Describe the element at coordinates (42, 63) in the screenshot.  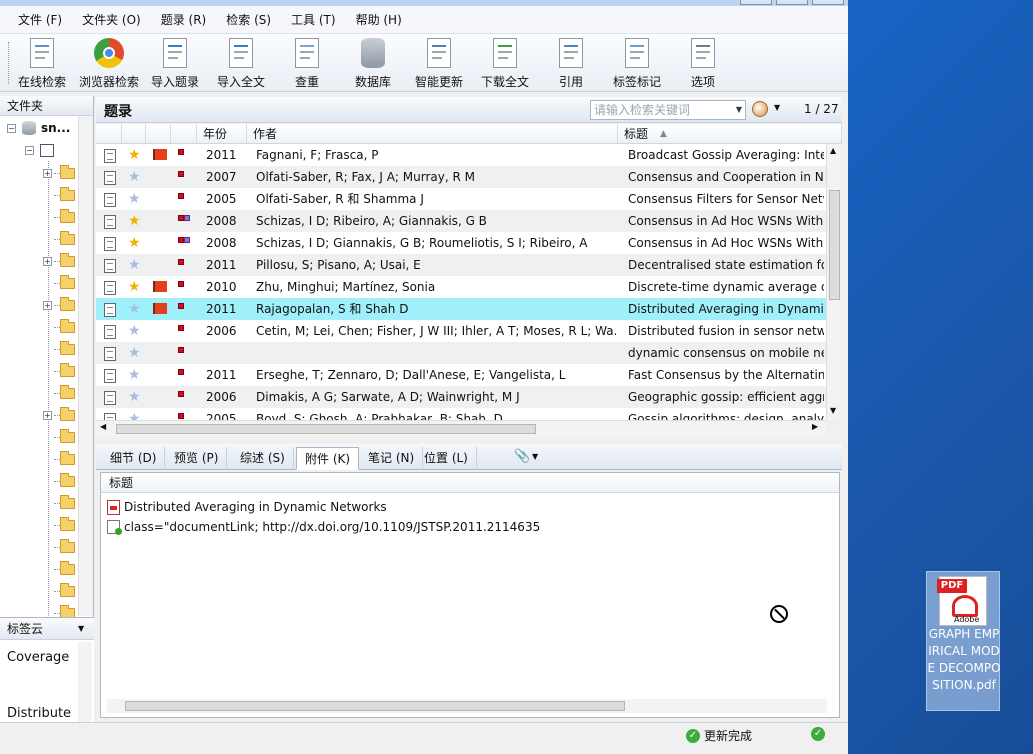
I see `online-search-button: 在线检索` at that location.